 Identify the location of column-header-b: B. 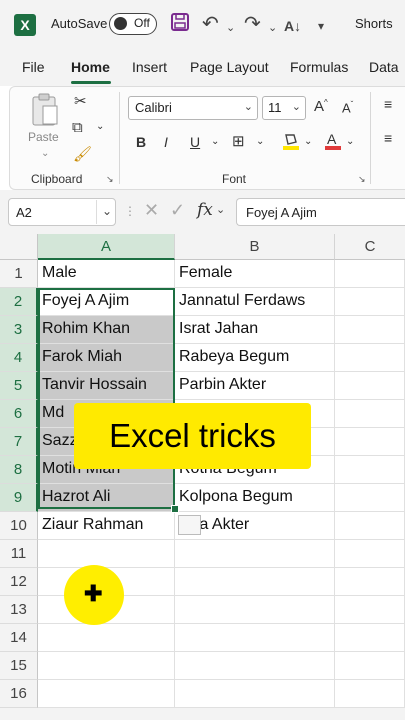
(255, 247).